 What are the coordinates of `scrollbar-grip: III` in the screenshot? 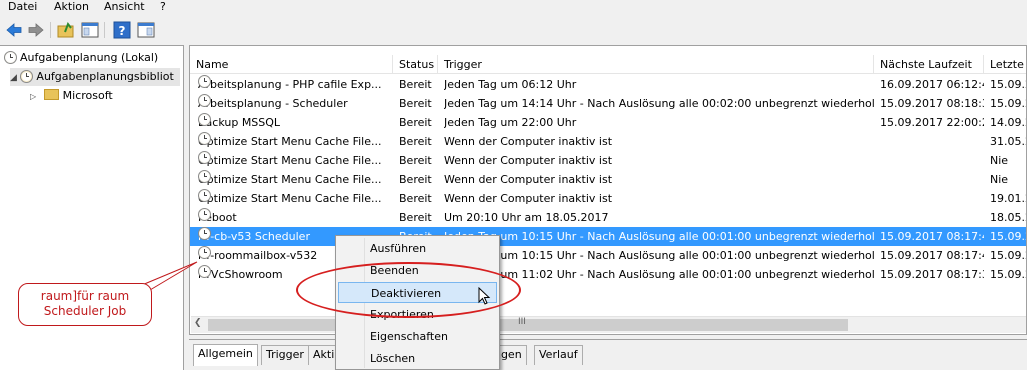 It's located at (522, 322).